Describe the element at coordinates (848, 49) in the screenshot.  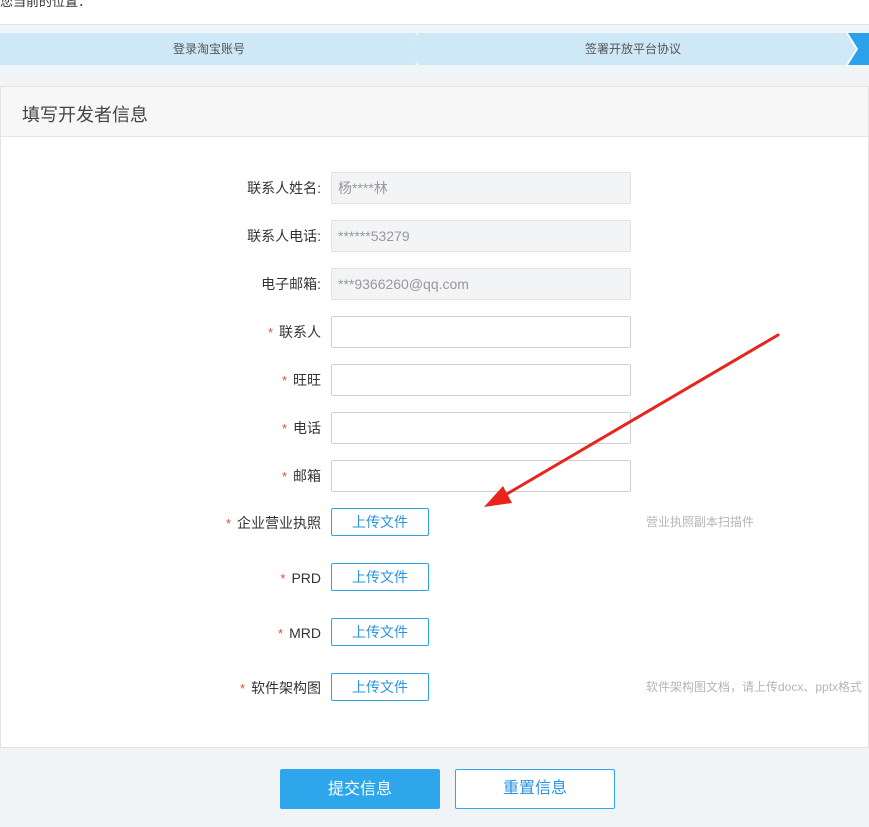
I see `step-chevron-icon` at that location.